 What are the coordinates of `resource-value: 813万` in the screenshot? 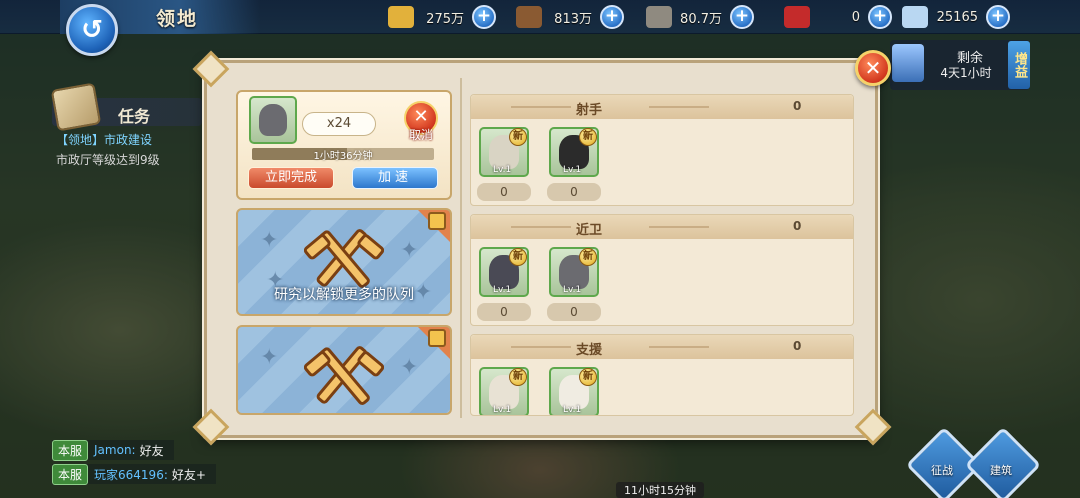 It's located at (573, 19).